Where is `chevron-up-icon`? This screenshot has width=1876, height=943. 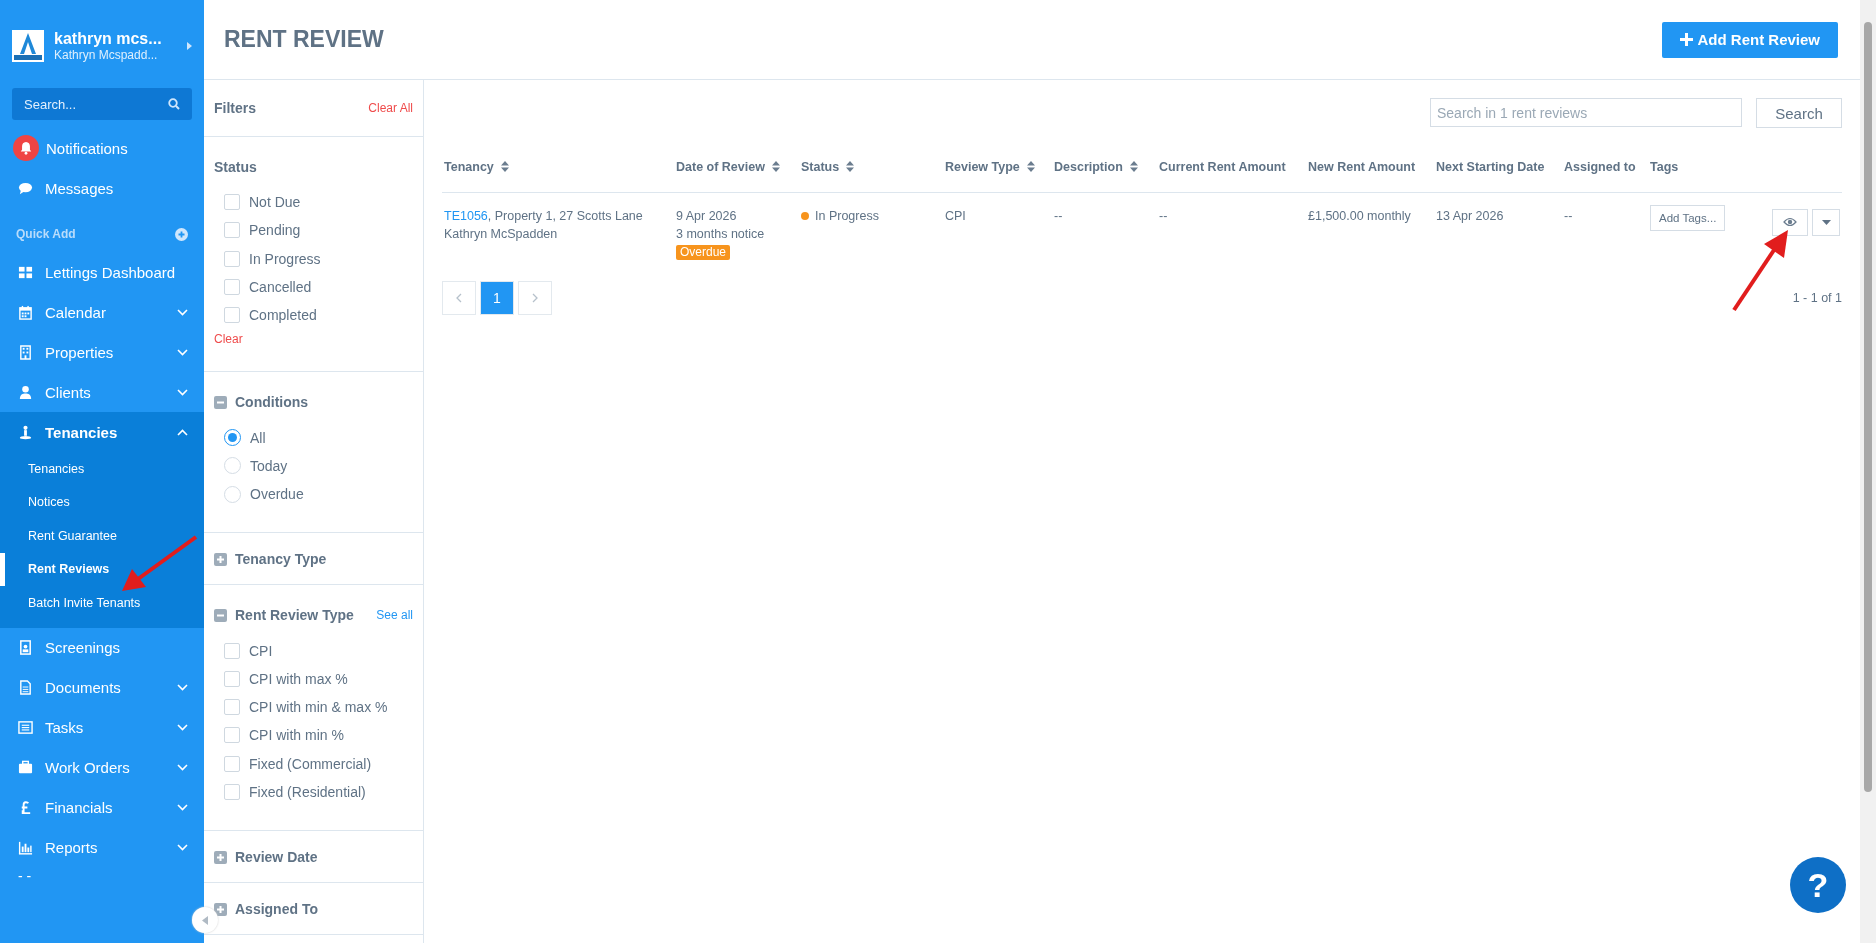
chevron-up-icon is located at coordinates (182, 432).